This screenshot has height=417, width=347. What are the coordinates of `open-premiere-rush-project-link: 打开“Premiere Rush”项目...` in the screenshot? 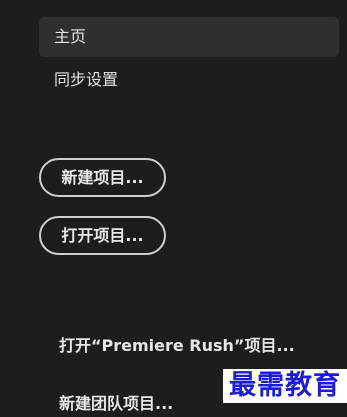 It's located at (177, 346).